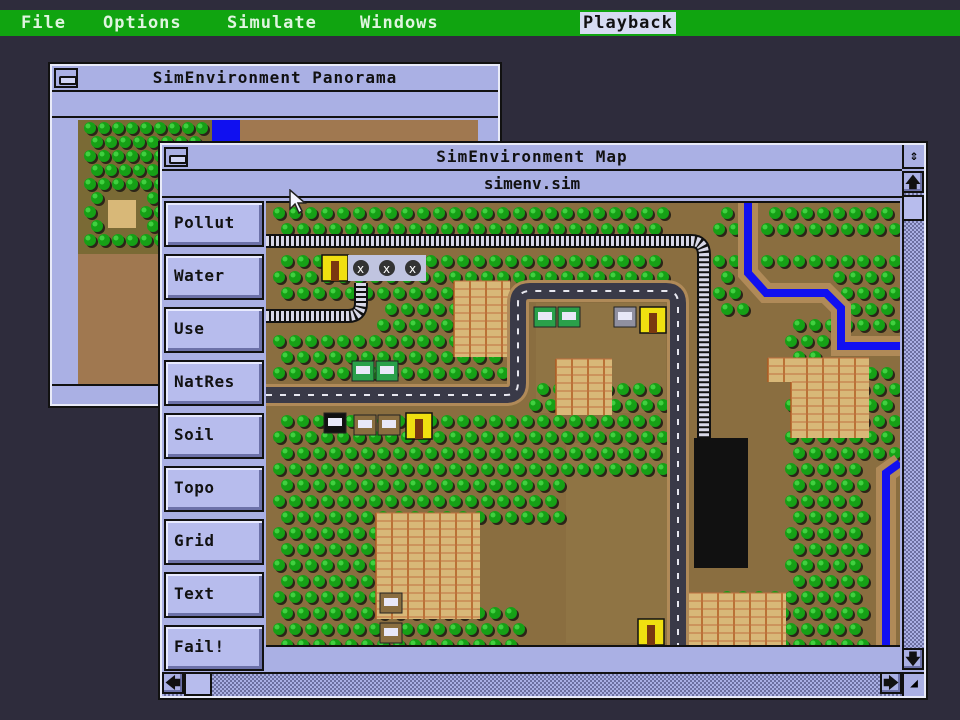  Describe the element at coordinates (913, 182) in the screenshot. I see `up-arrow-icon: 🡅` at that location.